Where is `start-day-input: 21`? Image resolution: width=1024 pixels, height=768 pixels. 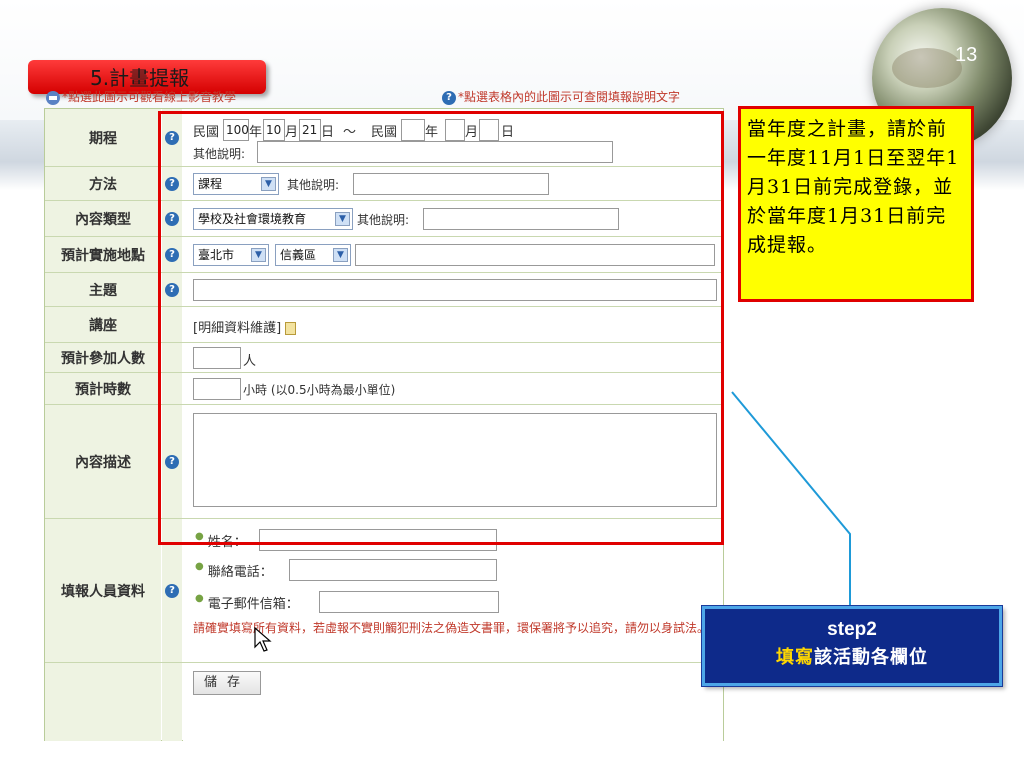
start-day-input: 21 is located at coordinates (310, 130).